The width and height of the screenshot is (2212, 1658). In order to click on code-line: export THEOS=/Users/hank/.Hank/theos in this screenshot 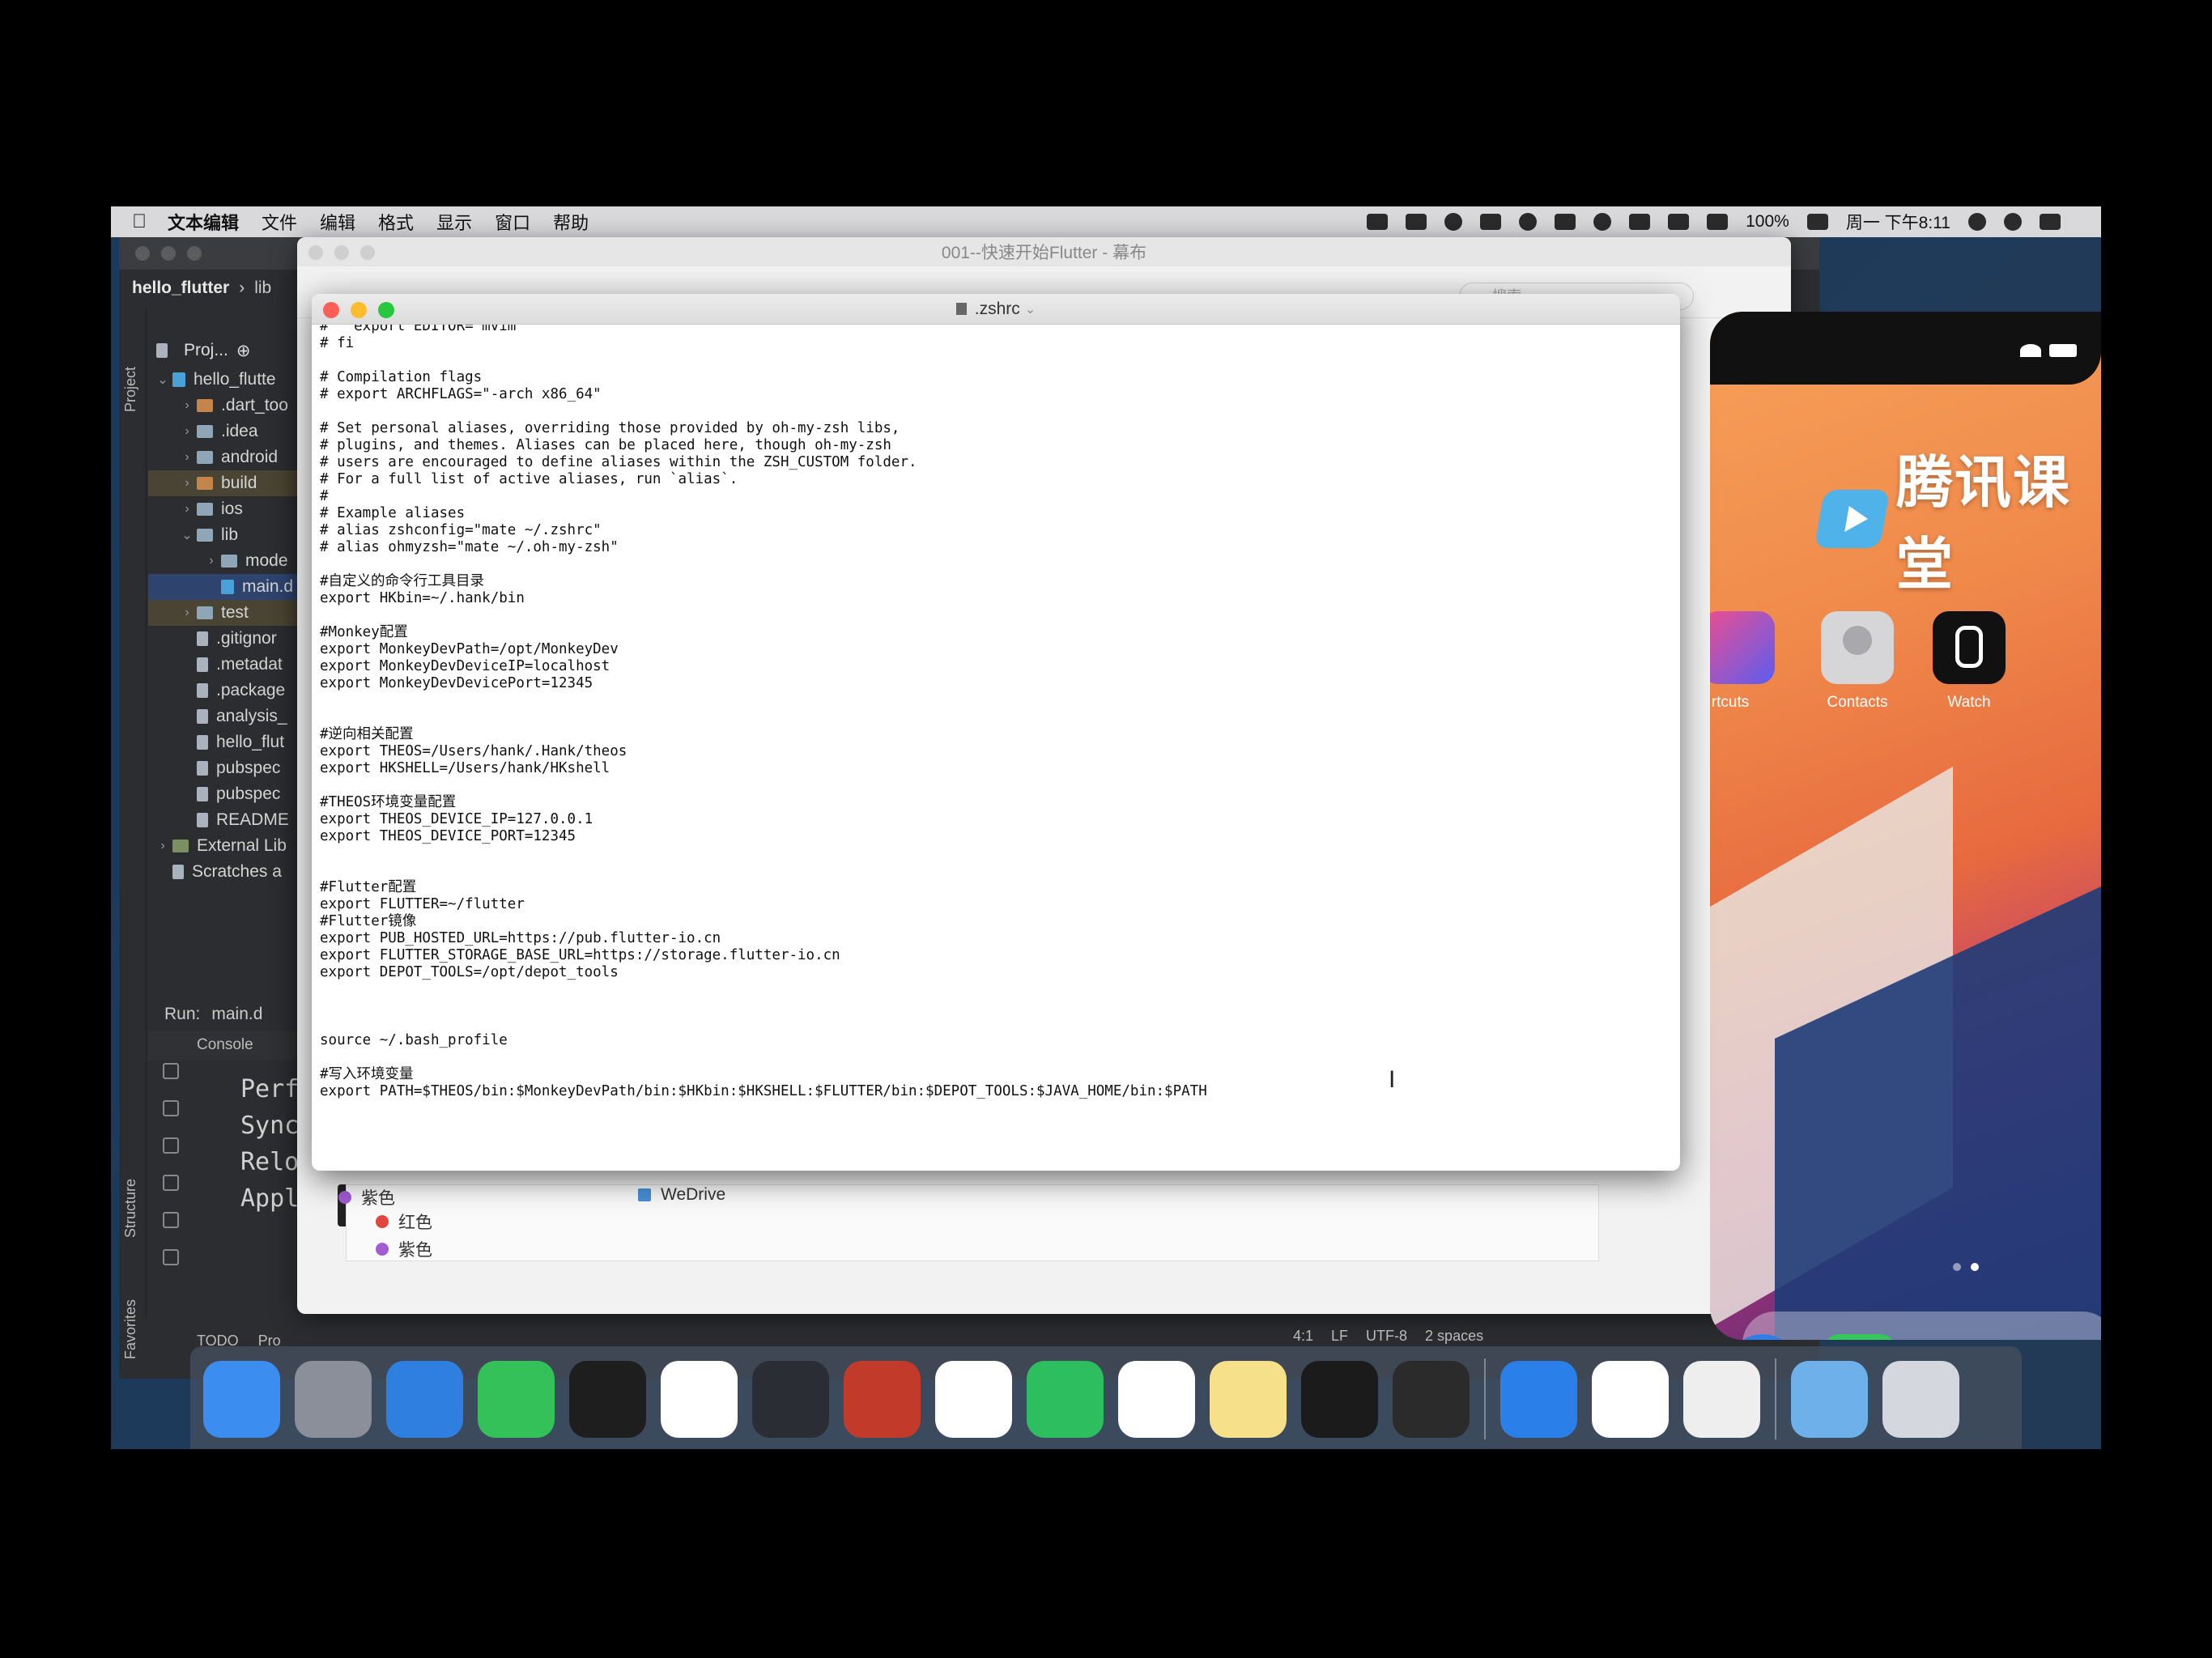, I will do `click(1000, 751)`.